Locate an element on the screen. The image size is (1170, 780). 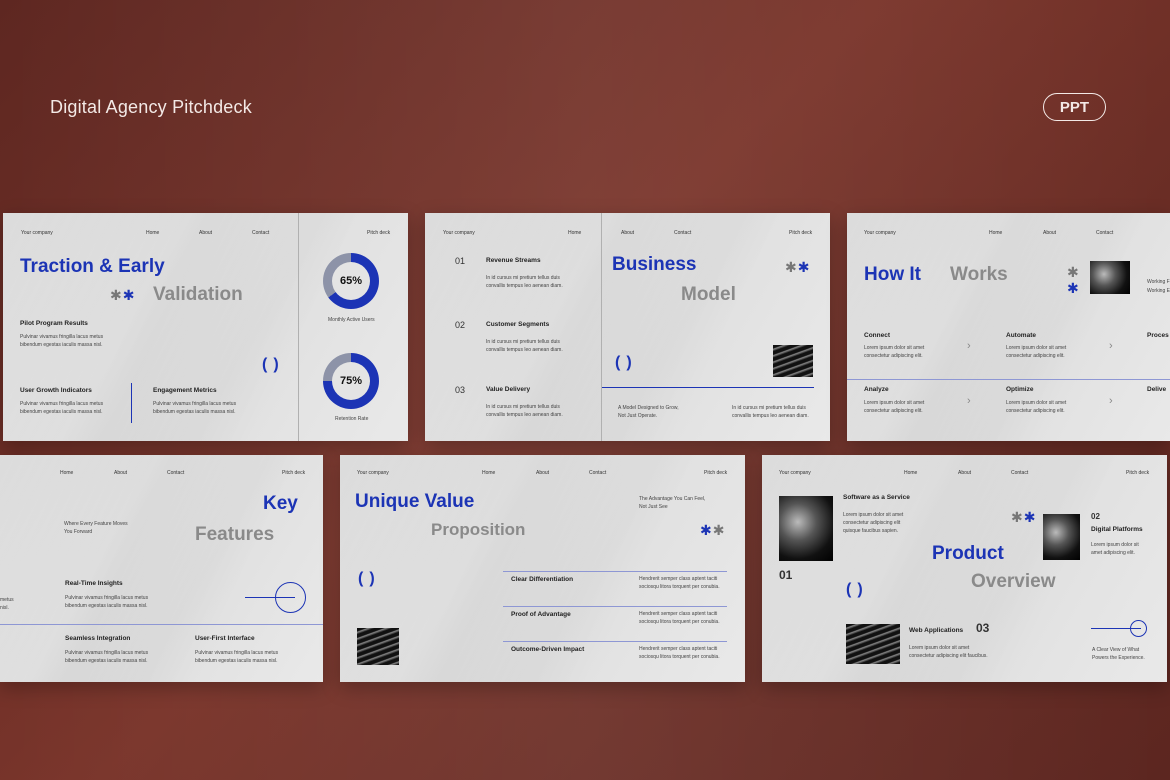
slide-title: Product is located at coordinates (968, 553).